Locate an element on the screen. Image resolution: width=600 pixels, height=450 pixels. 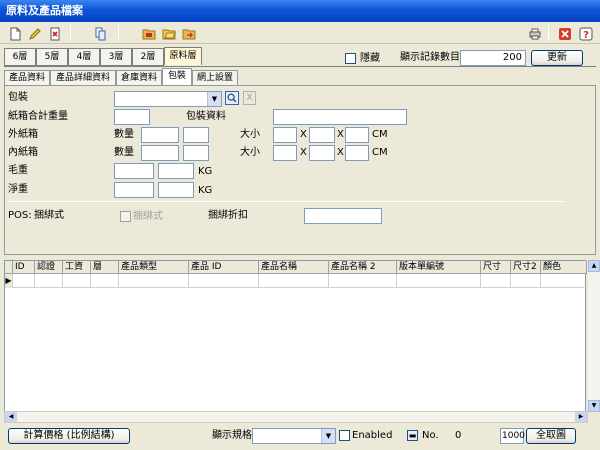
tab-packaging: 包裝 is located at coordinates (177, 77).